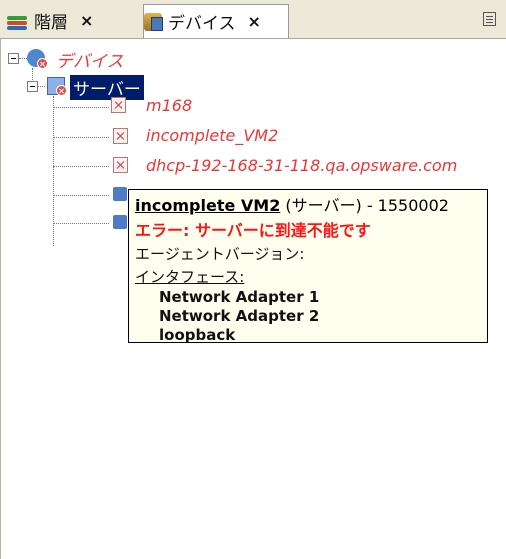 The image size is (506, 559). I want to click on server-item: incomplete_VM2, so click(212, 135).